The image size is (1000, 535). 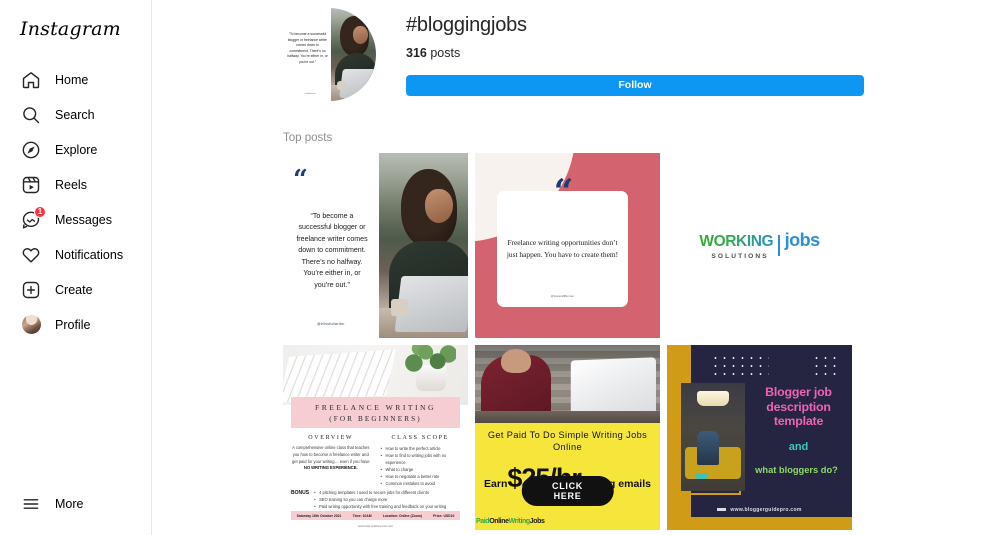 What do you see at coordinates (563, 192) in the screenshot?
I see `quote-mark-icon: “` at bounding box center [563, 192].